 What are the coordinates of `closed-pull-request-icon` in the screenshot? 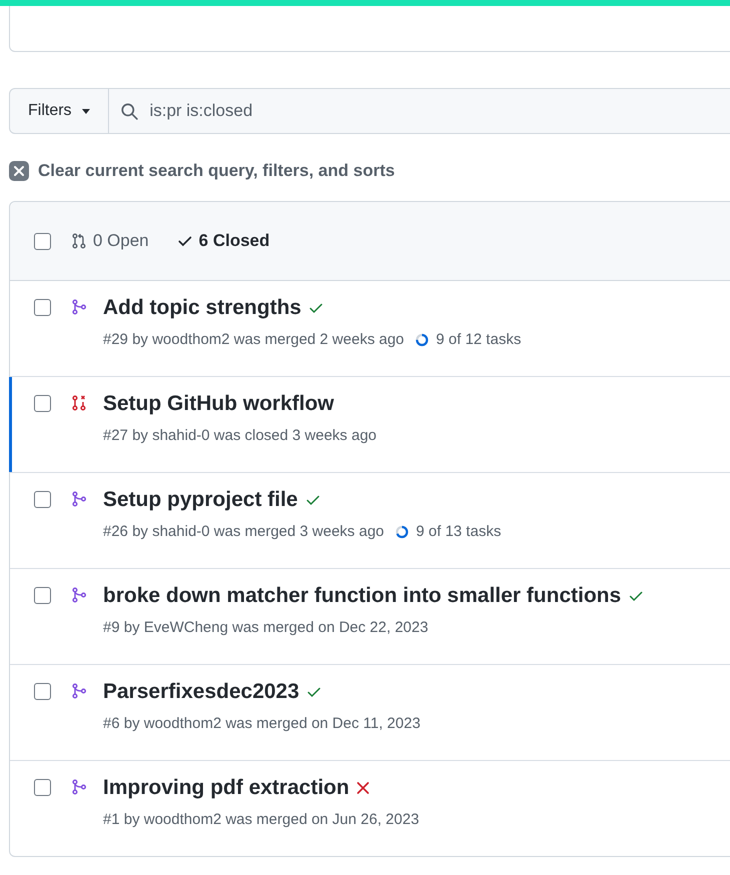 It's located at (79, 403).